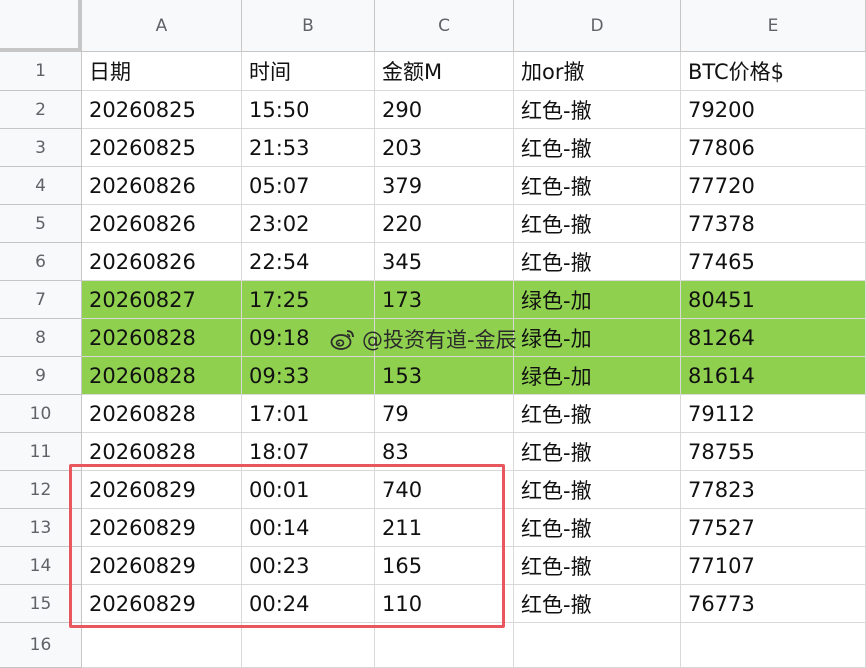 This screenshot has width=866, height=668. What do you see at coordinates (41, 148) in the screenshot?
I see `row-header-3: 3` at bounding box center [41, 148].